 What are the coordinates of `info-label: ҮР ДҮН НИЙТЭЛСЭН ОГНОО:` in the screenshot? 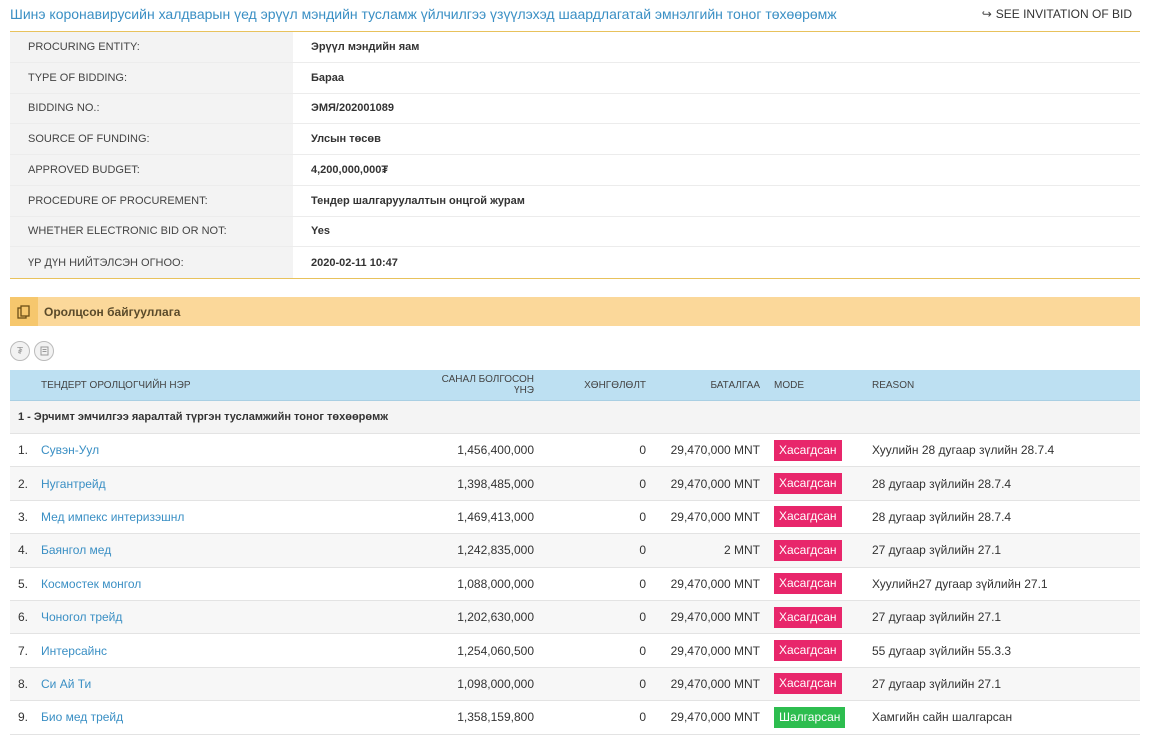 It's located at (151, 262).